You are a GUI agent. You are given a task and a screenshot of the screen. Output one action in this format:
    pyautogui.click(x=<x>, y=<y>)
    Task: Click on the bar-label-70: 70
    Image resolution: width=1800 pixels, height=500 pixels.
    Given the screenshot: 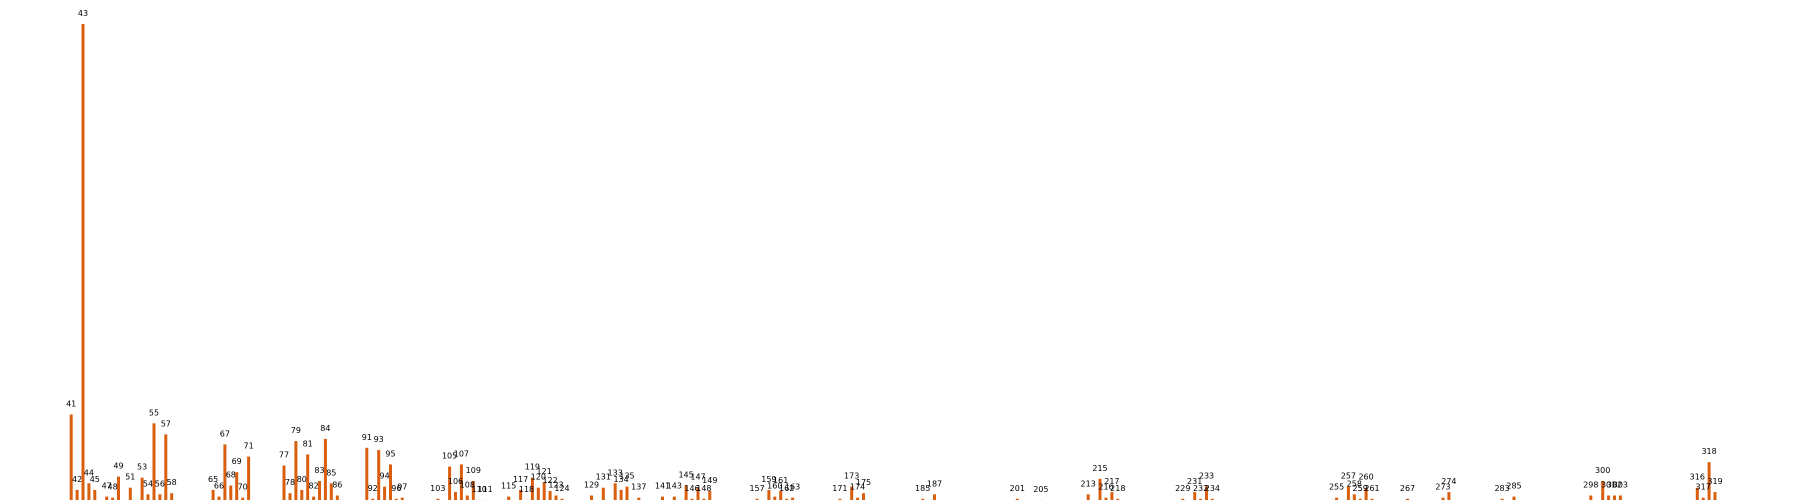 What is the action you would take?
    pyautogui.click(x=243, y=487)
    